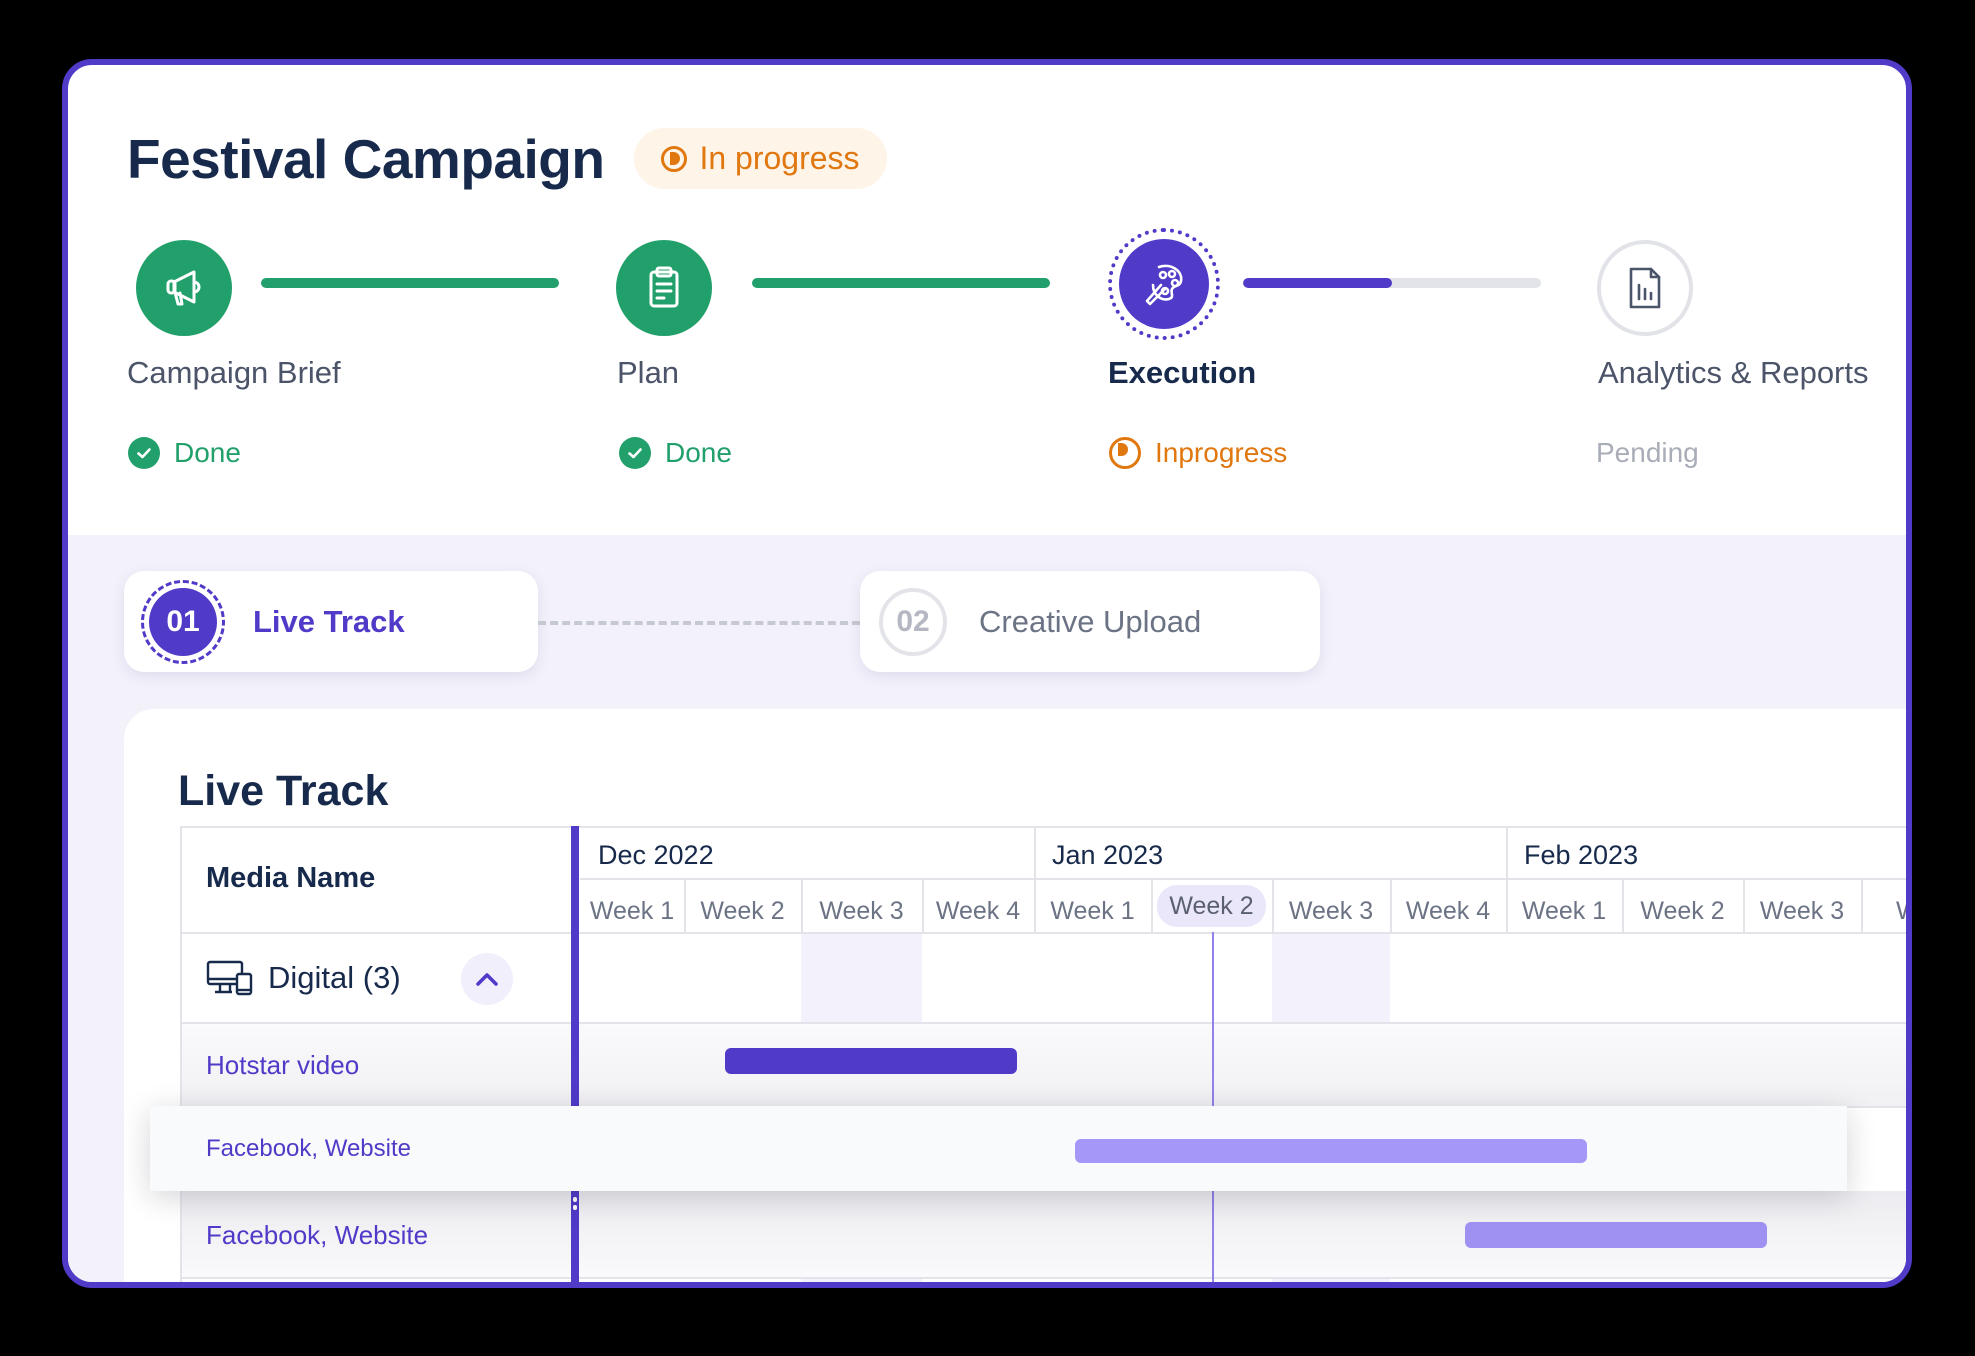 The image size is (1975, 1356). Describe the element at coordinates (291, 878) in the screenshot. I see `media-name-column-header: Media Name` at that location.